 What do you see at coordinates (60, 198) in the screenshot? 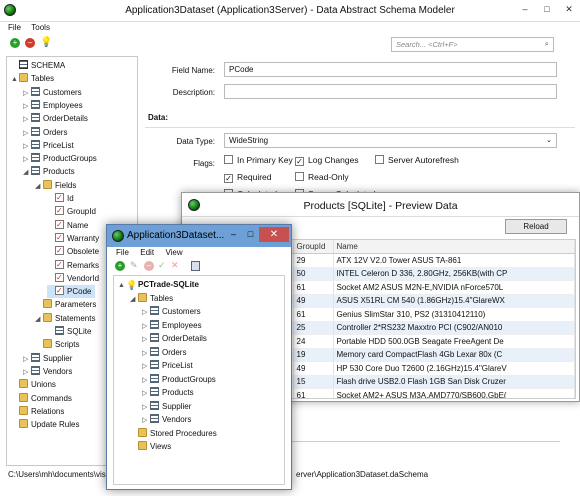
I see `tree-item: Id` at bounding box center [60, 198].